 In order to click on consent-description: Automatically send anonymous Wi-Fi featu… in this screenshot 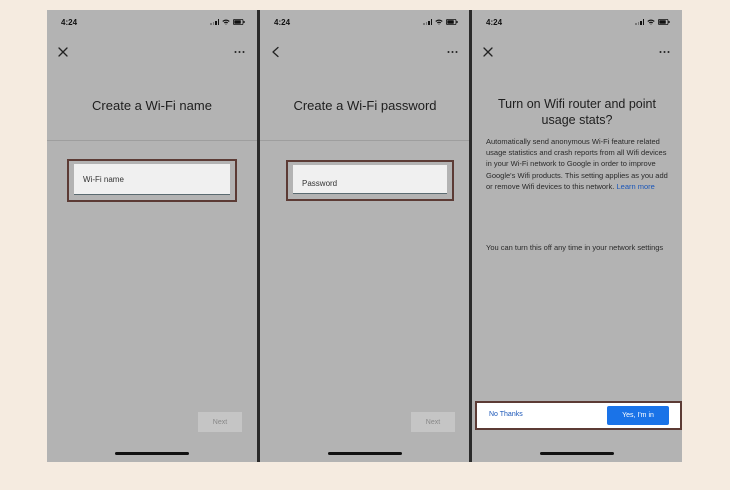, I will do `click(579, 164)`.